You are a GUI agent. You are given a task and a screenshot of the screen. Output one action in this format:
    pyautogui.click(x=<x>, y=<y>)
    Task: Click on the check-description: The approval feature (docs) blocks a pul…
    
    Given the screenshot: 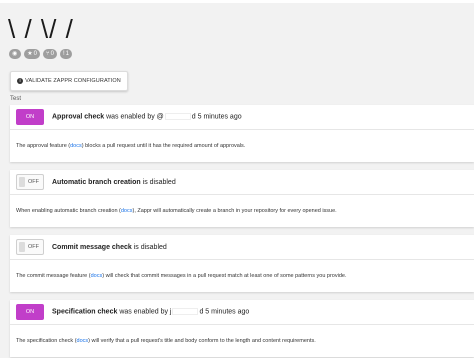 What is the action you would take?
    pyautogui.click(x=242, y=146)
    